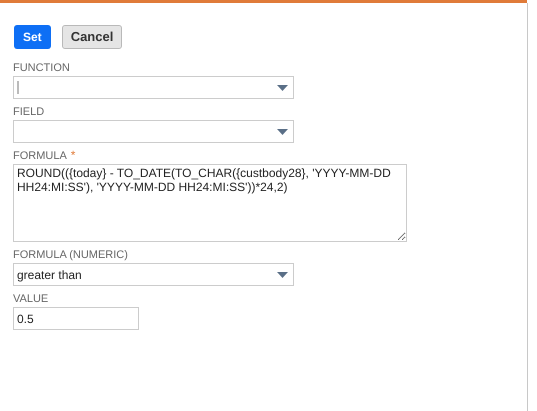 The height and width of the screenshot is (411, 537). Describe the element at coordinates (73, 155) in the screenshot. I see `required-mark: *` at that location.